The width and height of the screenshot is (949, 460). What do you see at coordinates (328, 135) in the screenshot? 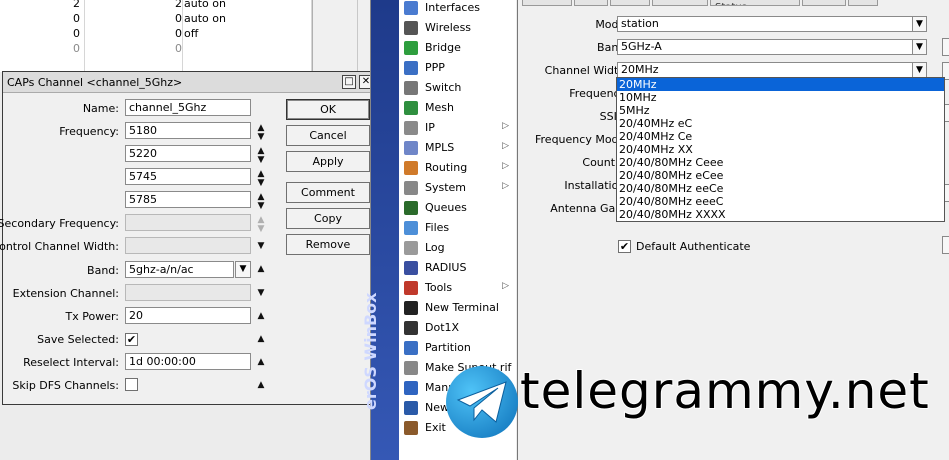
I see `cancel-button: Cancel` at bounding box center [328, 135].